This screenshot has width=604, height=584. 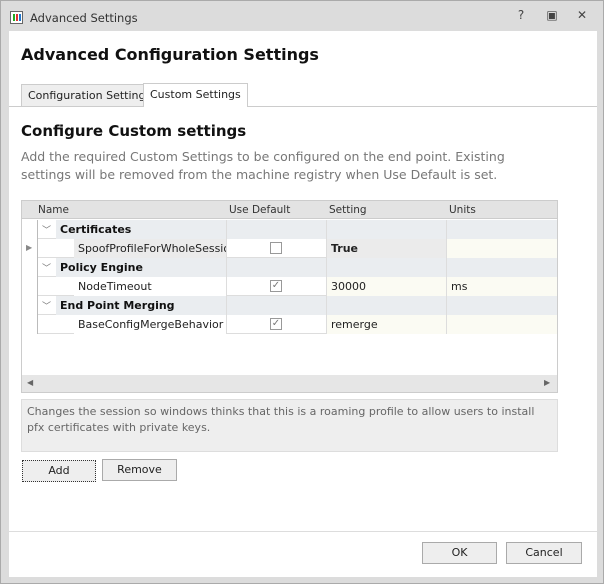 What do you see at coordinates (141, 267) in the screenshot?
I see `group-name: Policy Engine` at bounding box center [141, 267].